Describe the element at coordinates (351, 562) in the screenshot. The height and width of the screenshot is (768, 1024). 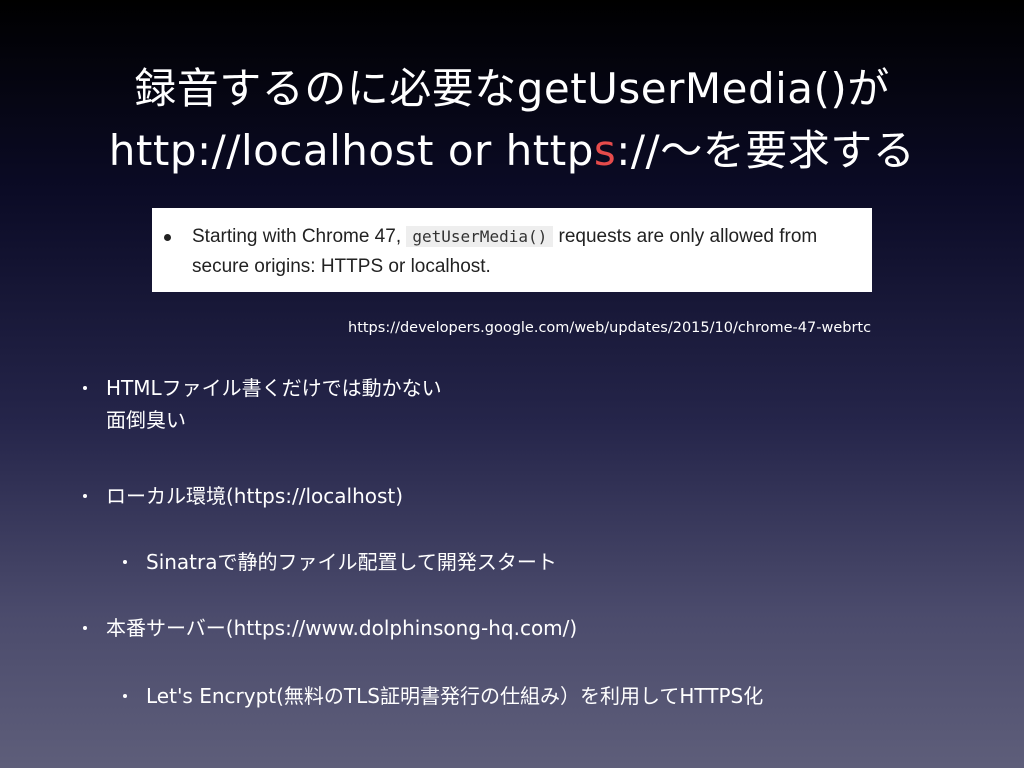
I see `bullet-text: Sinatraで静的ファイル配置して開発スタート` at that location.